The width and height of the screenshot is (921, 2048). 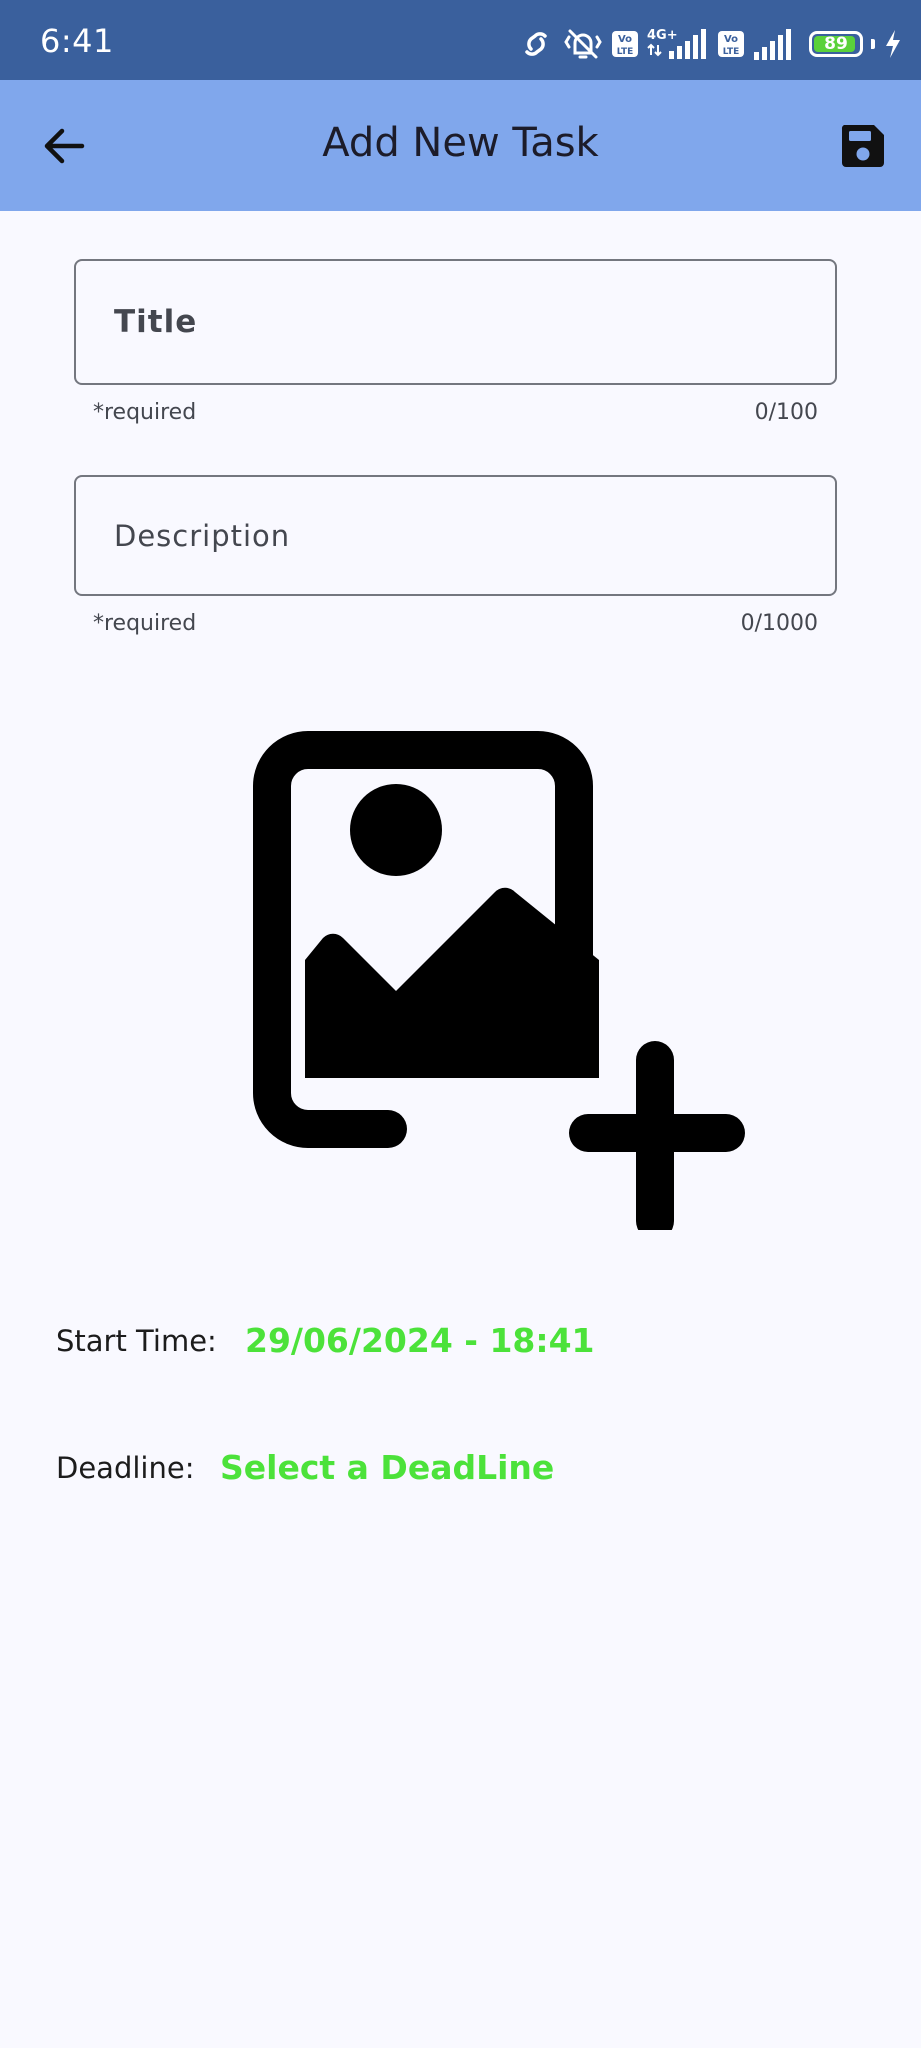 I want to click on battery-level: 89, so click(x=836, y=44).